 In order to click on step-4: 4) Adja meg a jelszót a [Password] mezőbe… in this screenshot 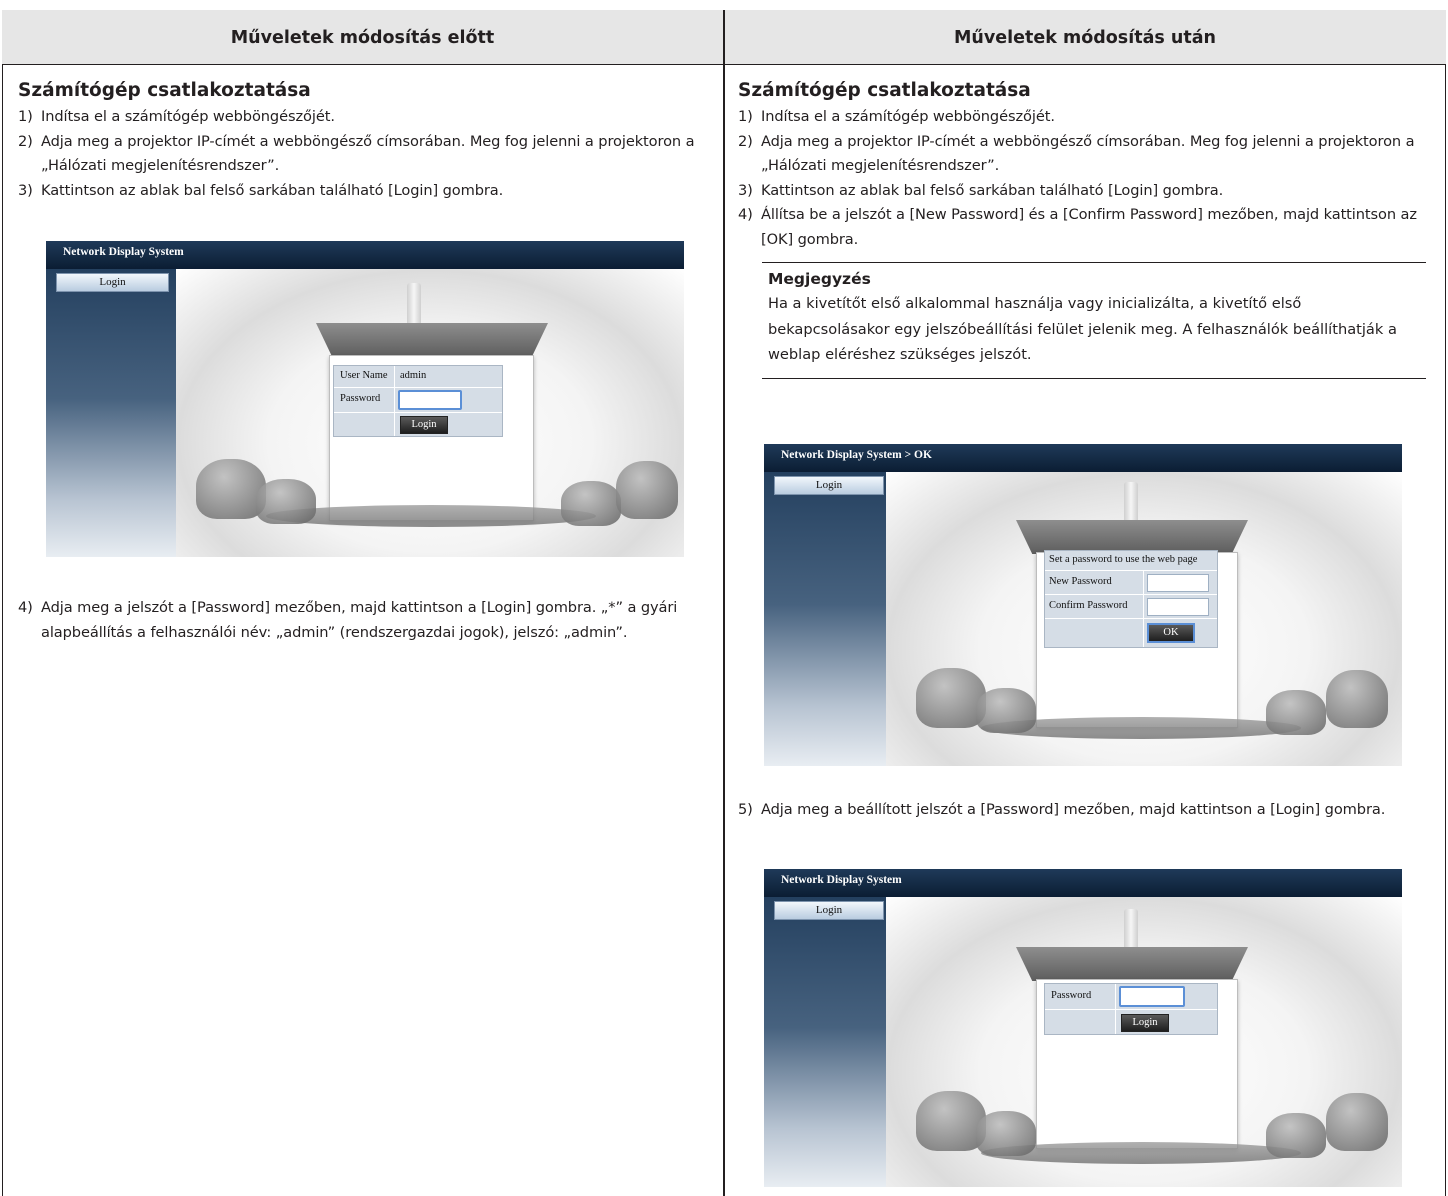, I will do `click(368, 620)`.